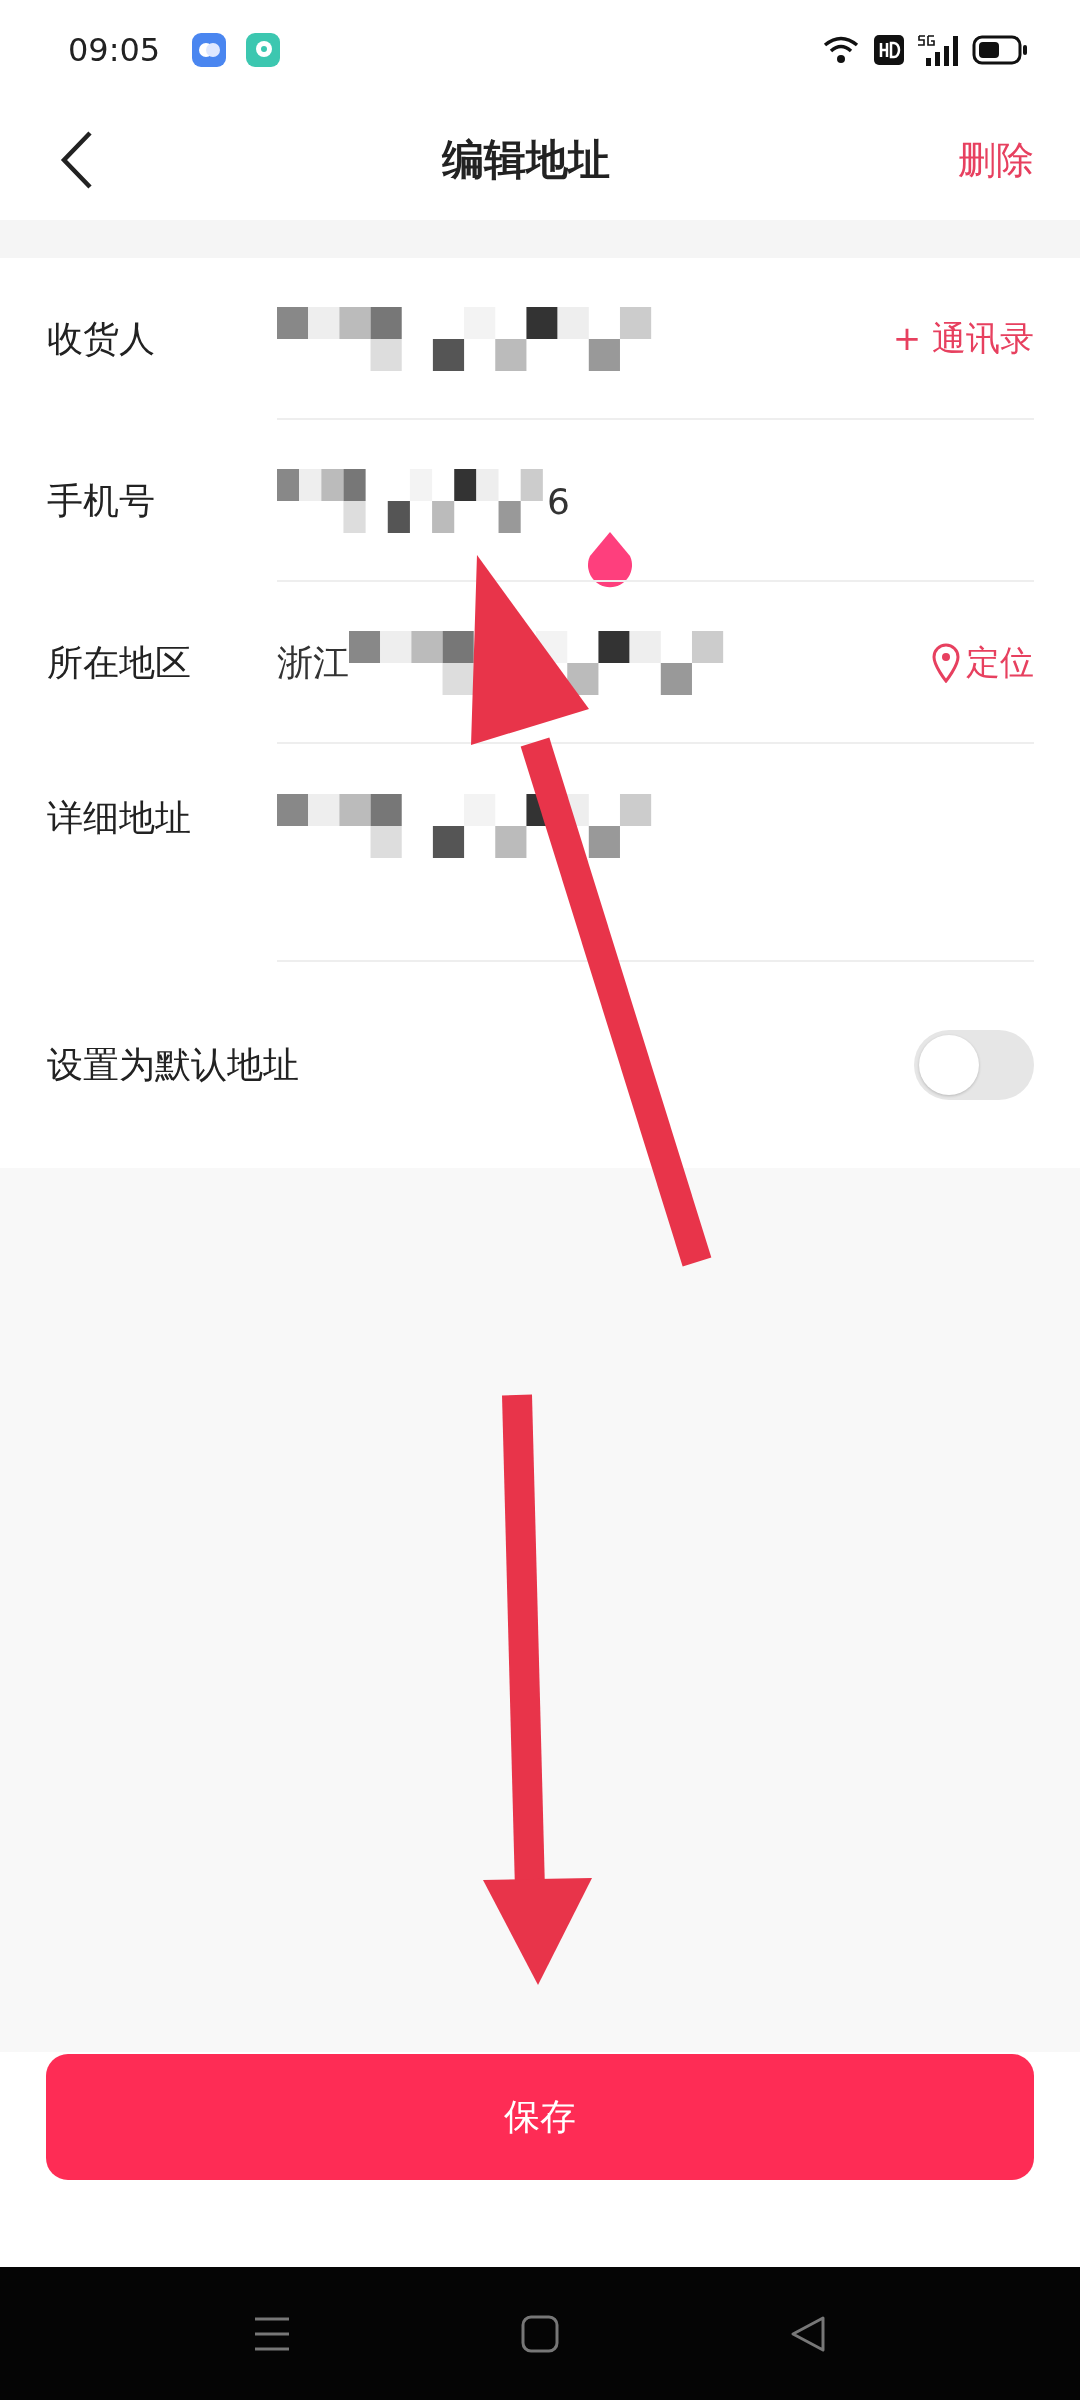 Image resolution: width=1080 pixels, height=2400 pixels. I want to click on input-field: 6, so click(655, 501).